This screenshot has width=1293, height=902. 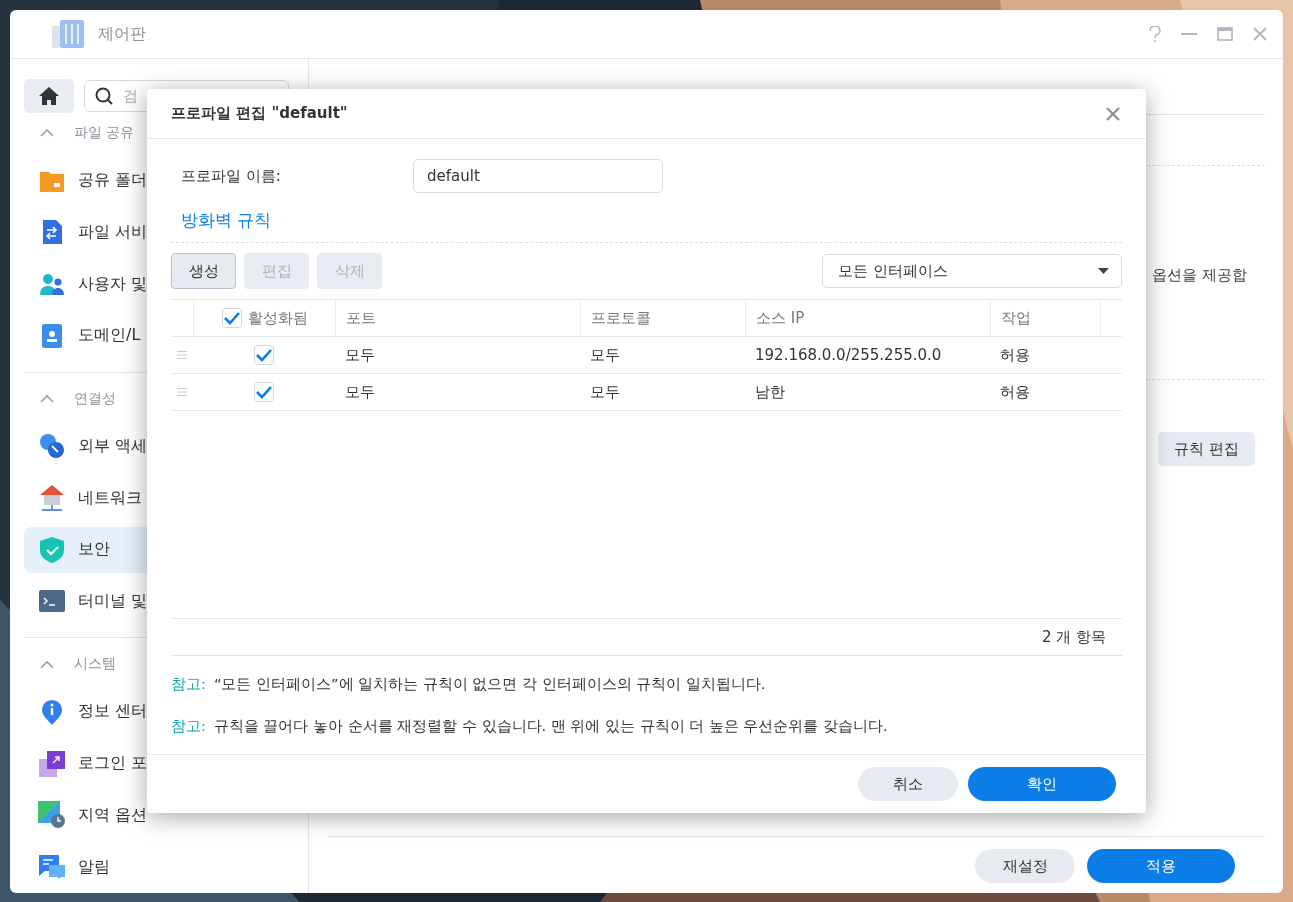 I want to click on section-title: 방화벽 규칙, so click(x=226, y=220).